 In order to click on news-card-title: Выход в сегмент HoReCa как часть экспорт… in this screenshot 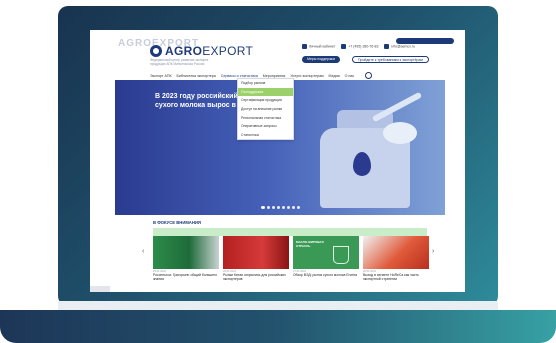, I will do `click(396, 277)`.